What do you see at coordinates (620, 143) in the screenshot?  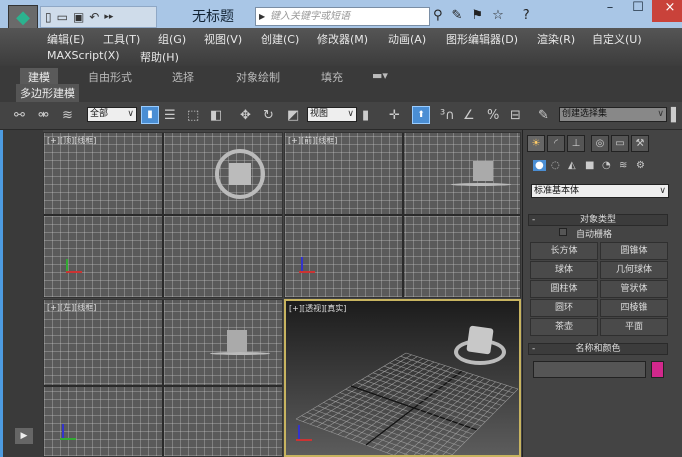 I see `display-tab-icon: ▭` at bounding box center [620, 143].